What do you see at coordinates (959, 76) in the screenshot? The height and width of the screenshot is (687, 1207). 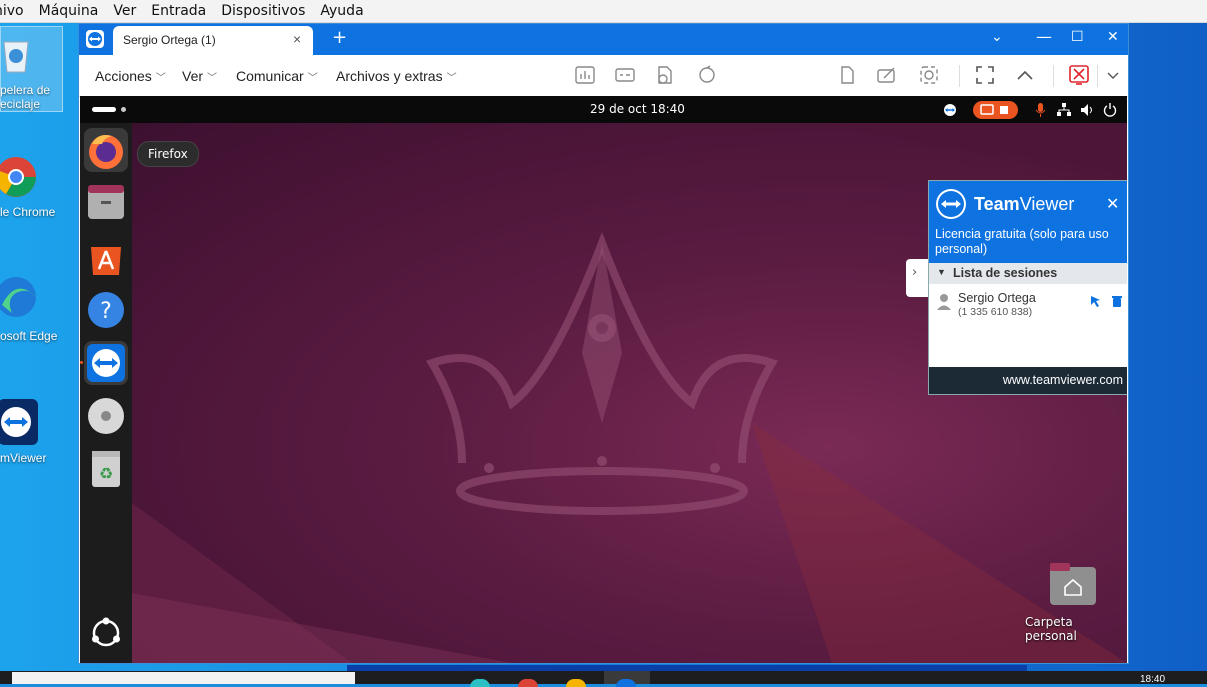 I see `toolbar-separator` at bounding box center [959, 76].